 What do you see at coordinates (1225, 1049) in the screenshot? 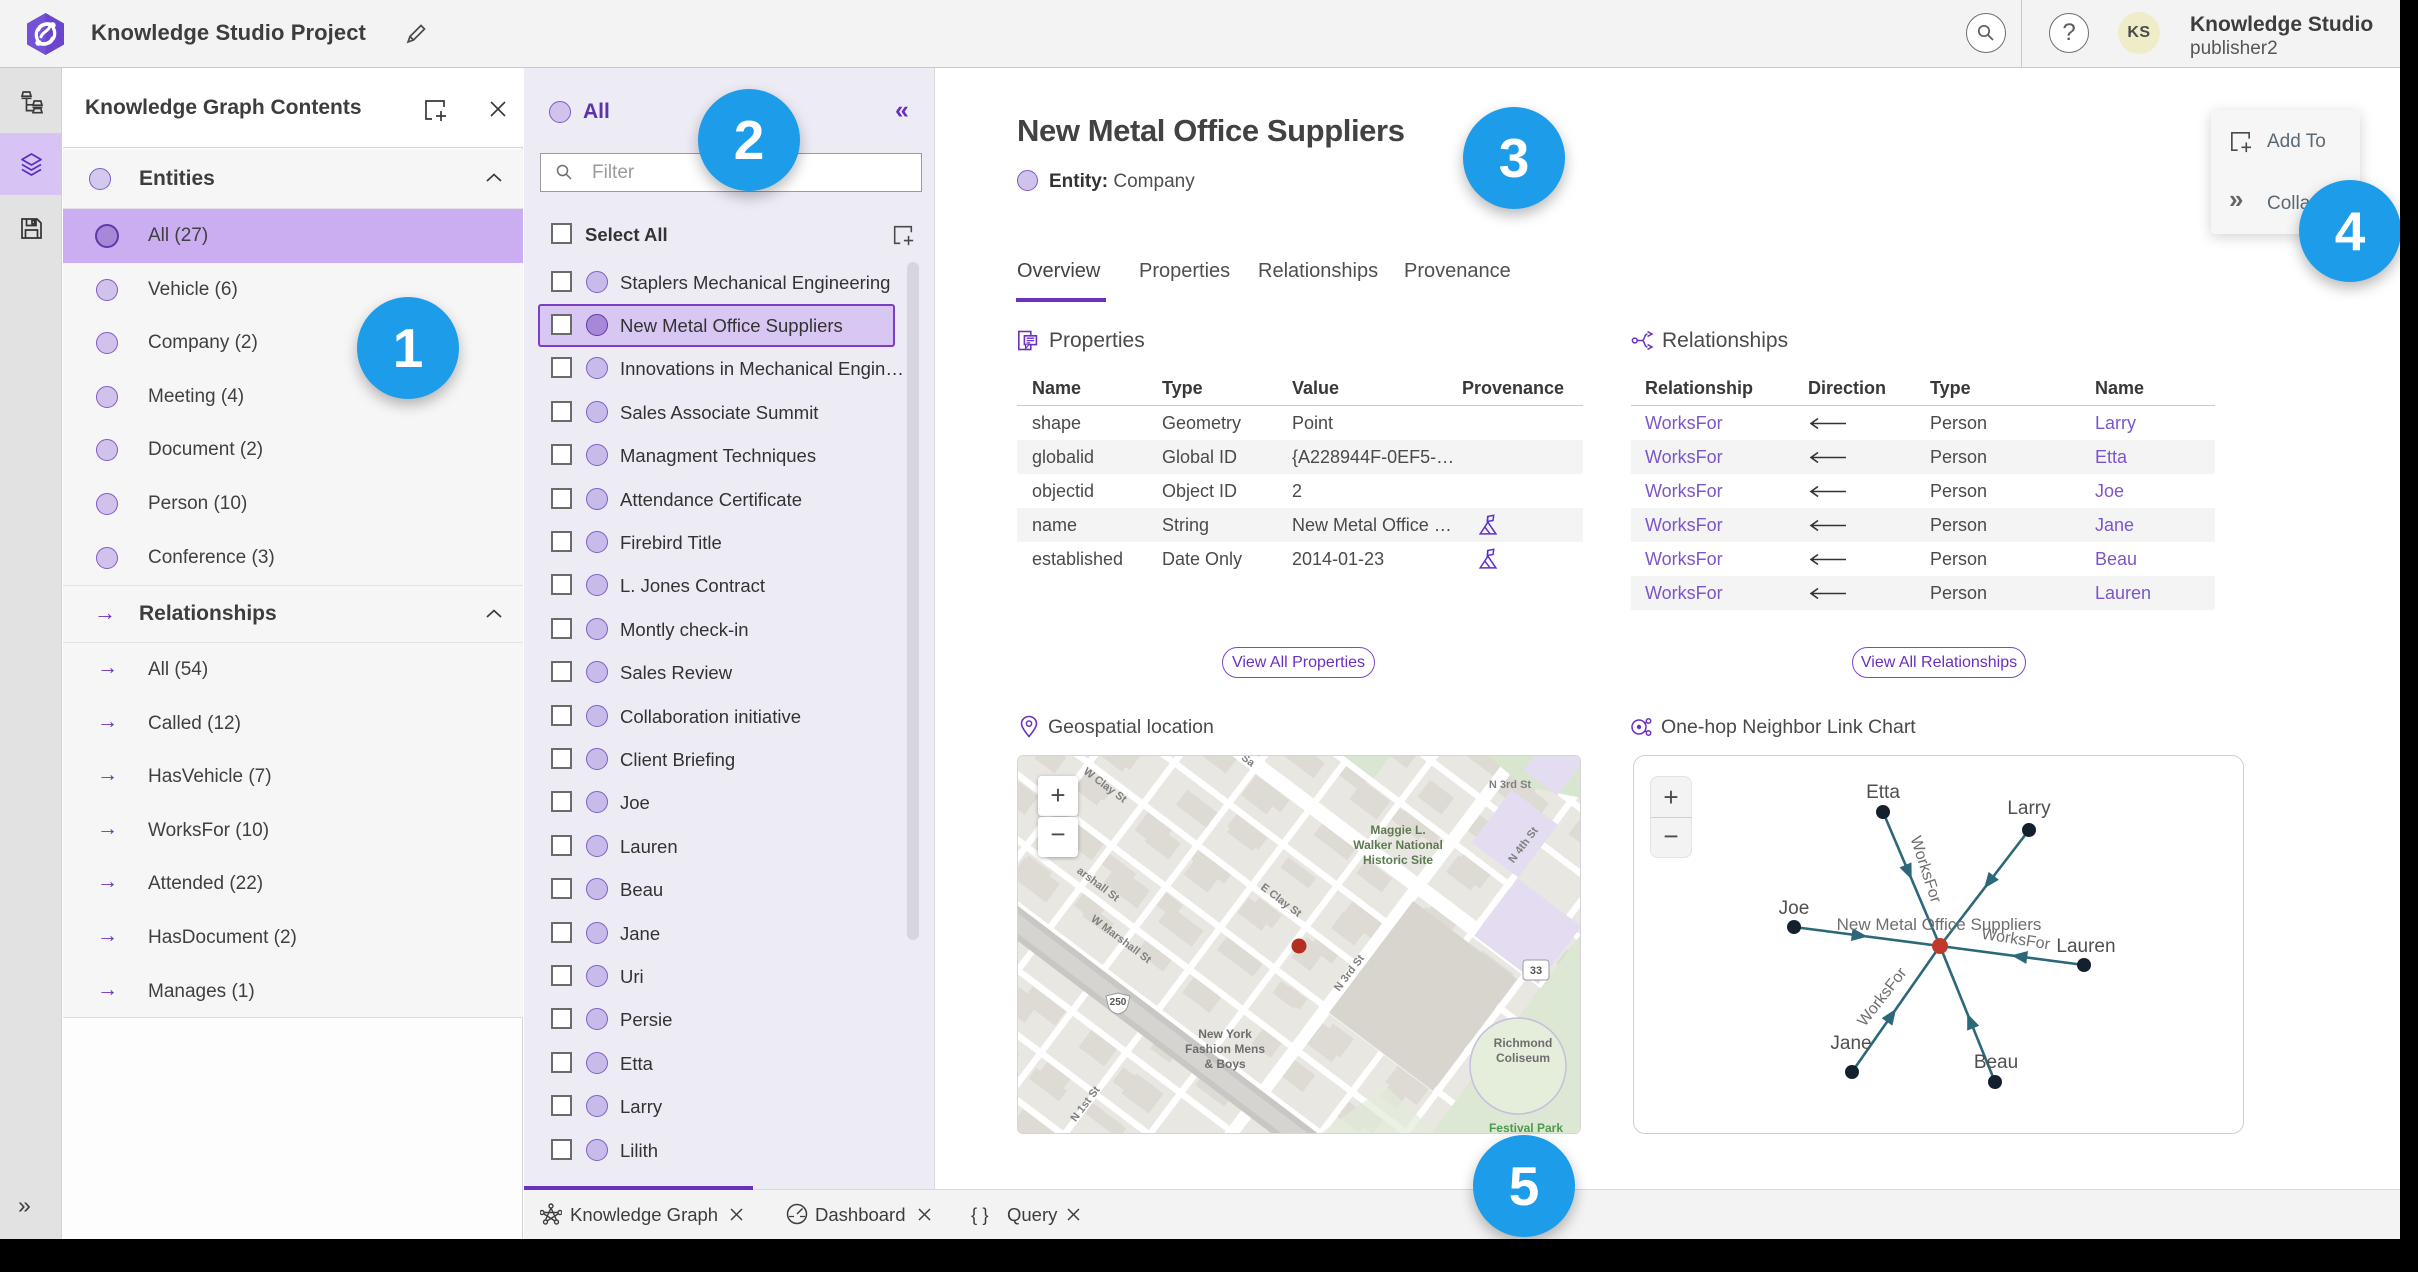
I see `svg-text: Fashion Mens` at bounding box center [1225, 1049].